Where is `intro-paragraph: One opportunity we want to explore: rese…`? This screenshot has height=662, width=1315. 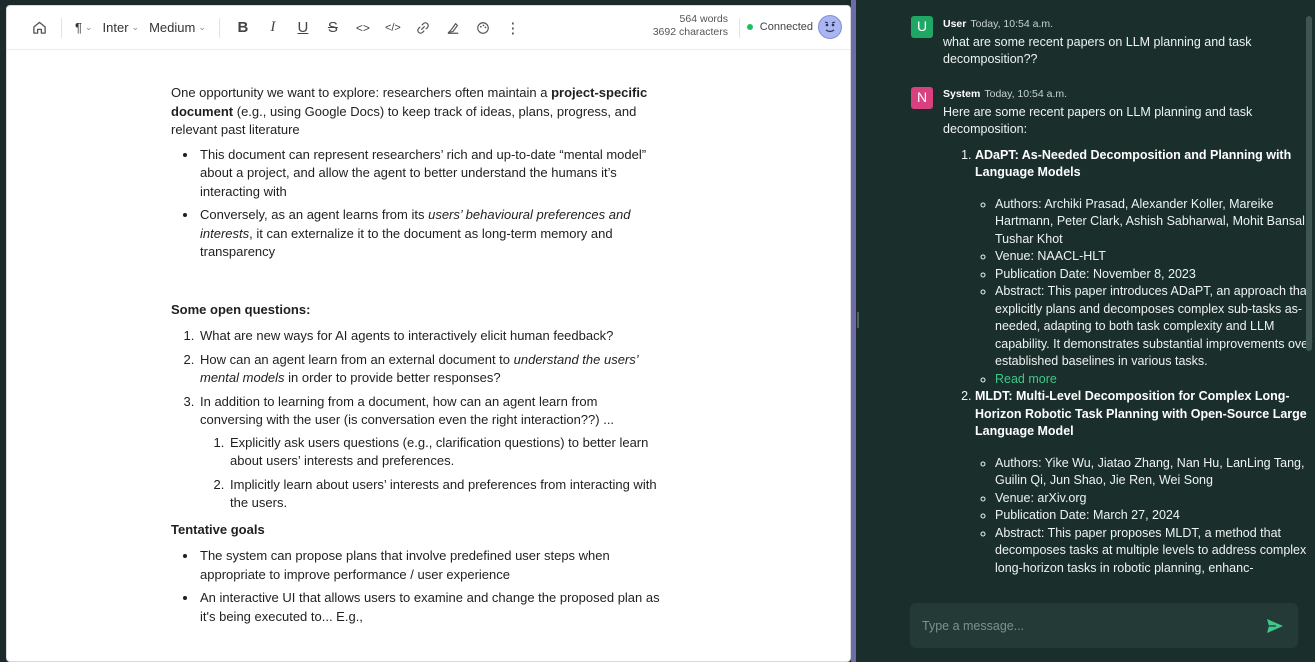
intro-paragraph: One opportunity we want to explore: rese… is located at coordinates (416, 112).